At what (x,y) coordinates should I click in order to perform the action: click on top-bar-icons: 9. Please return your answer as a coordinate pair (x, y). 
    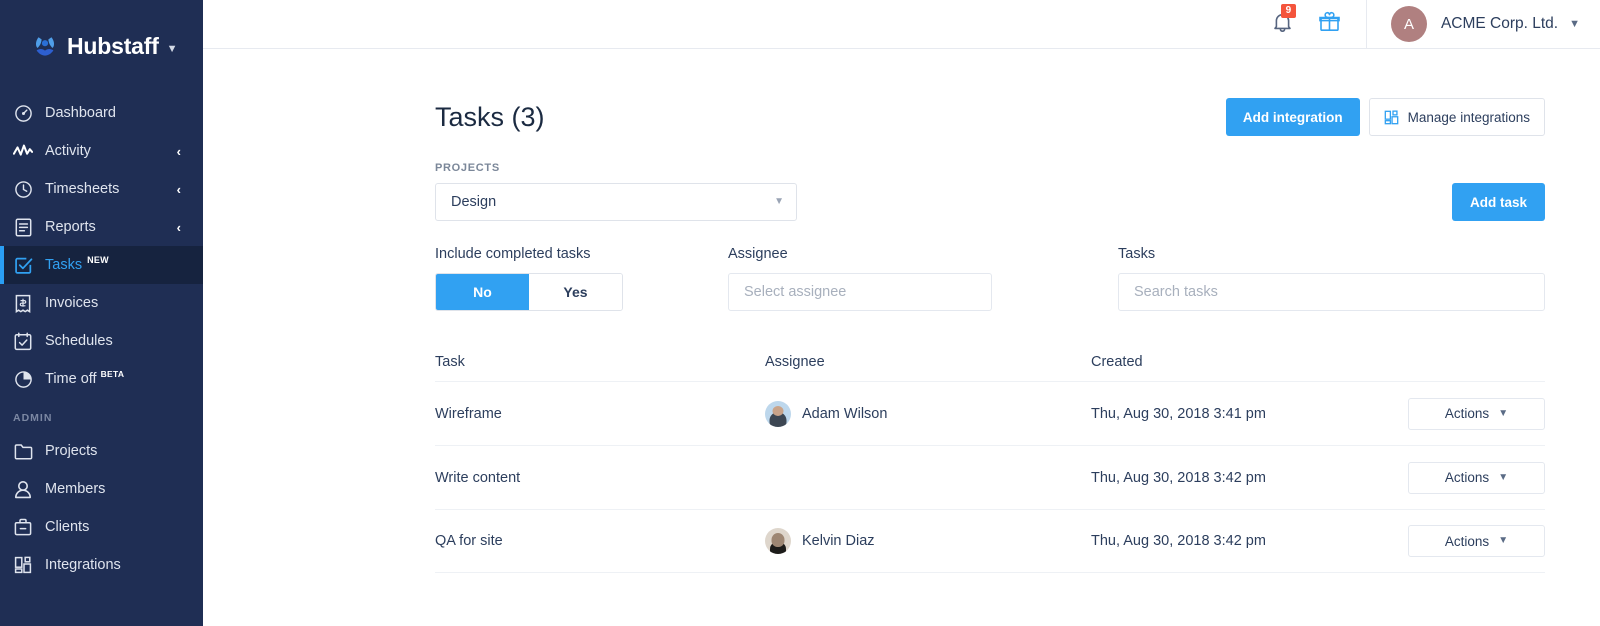
    Looking at the image, I should click on (1319, 20).